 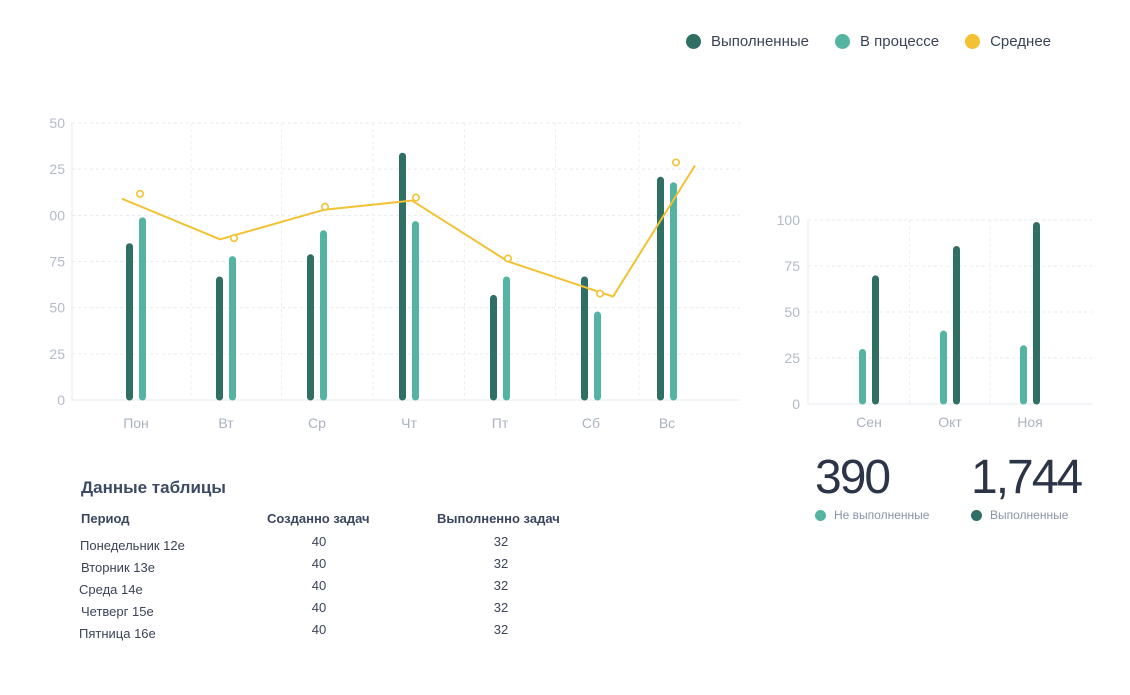 I want to click on stat-not-completed-dot, so click(x=820, y=515).